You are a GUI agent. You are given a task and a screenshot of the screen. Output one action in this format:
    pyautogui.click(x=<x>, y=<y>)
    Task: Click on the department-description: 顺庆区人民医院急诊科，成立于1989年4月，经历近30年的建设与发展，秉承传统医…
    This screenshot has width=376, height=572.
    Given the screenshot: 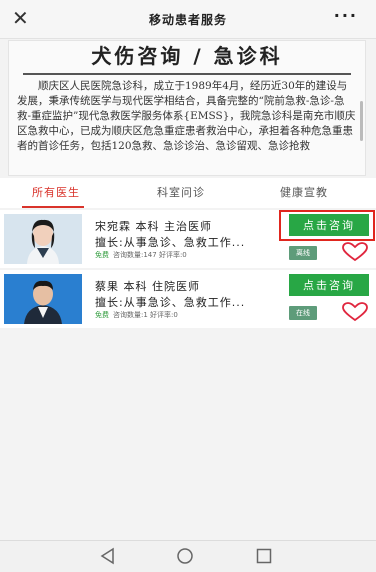 What is the action you would take?
    pyautogui.click(x=186, y=116)
    